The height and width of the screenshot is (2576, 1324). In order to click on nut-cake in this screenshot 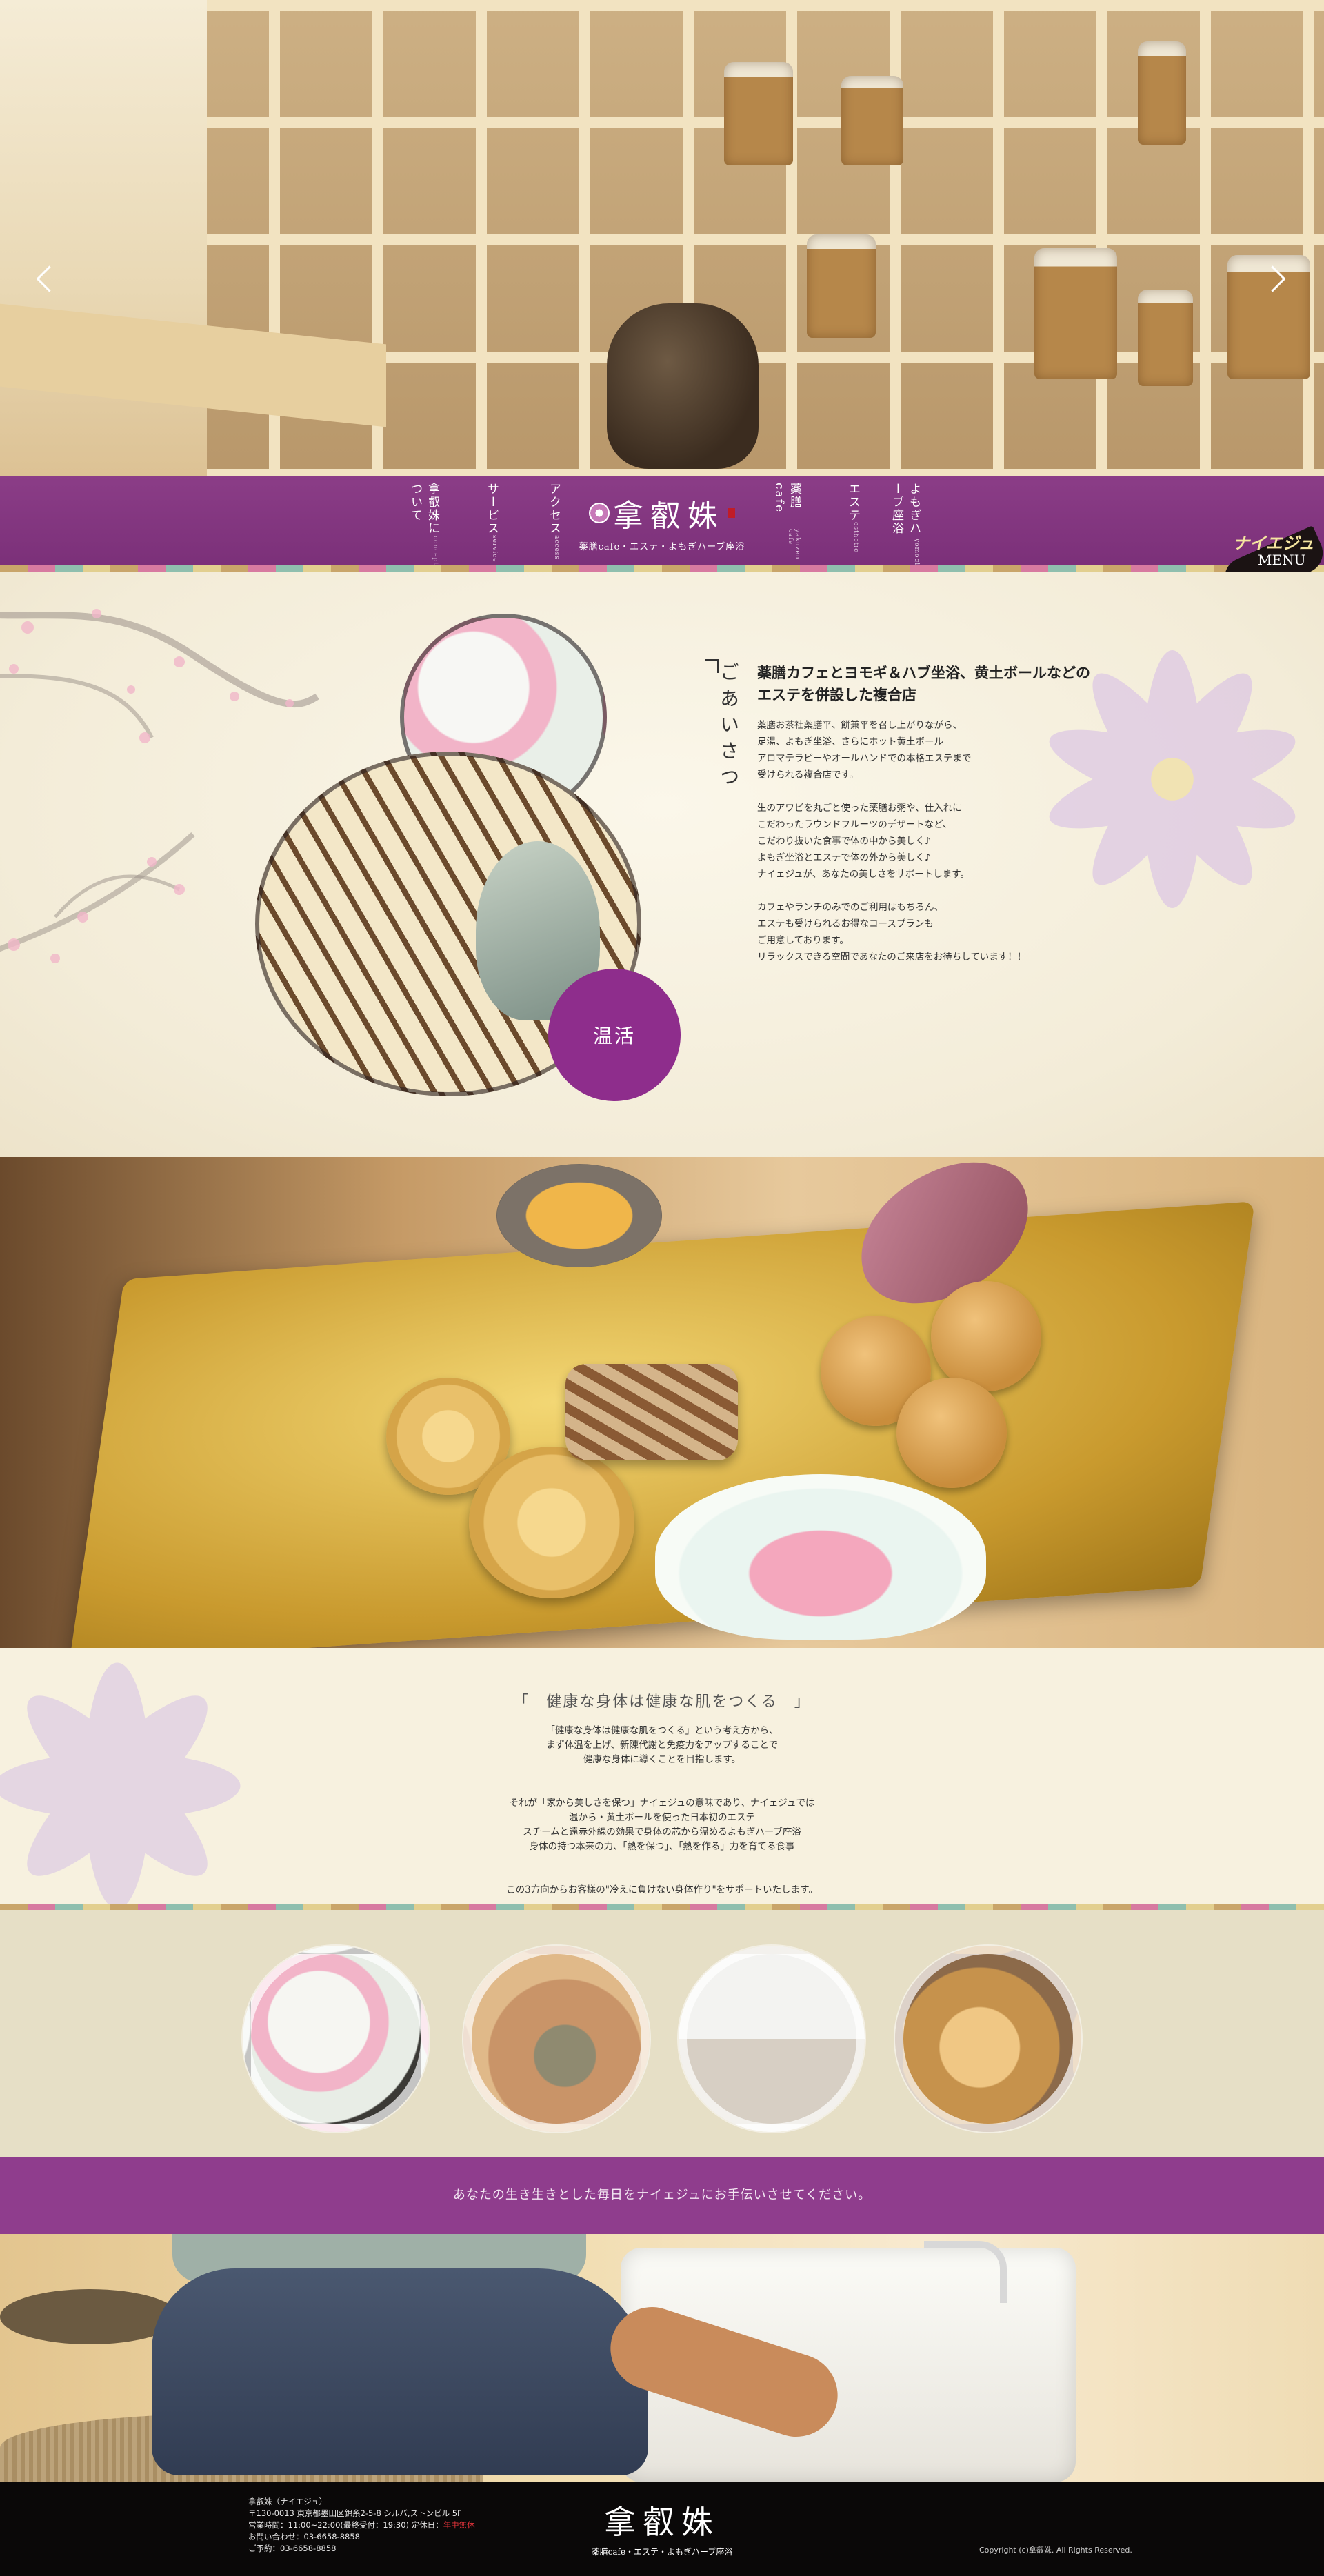, I will do `click(651, 1412)`.